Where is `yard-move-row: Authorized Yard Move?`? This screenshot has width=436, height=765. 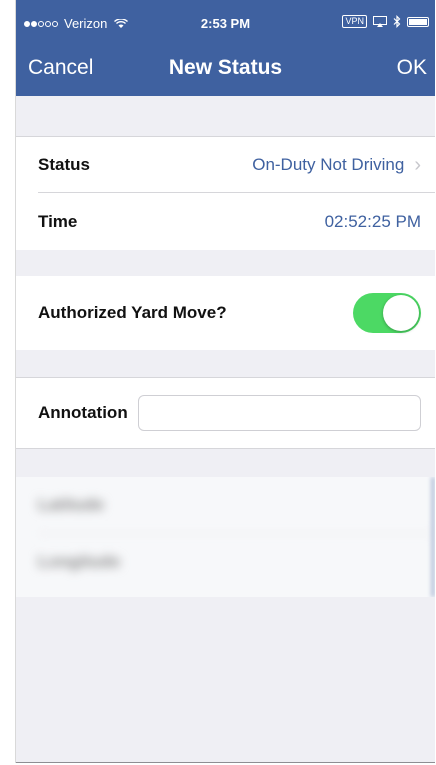
yard-move-row: Authorized Yard Move? is located at coordinates (225, 313).